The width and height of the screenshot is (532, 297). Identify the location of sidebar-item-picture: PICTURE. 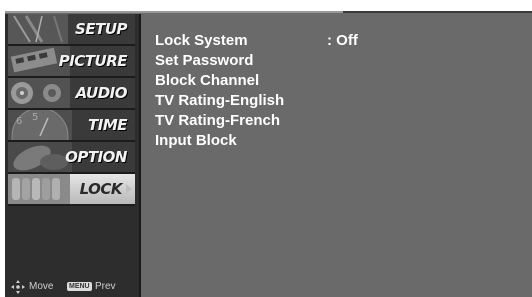
(71, 62).